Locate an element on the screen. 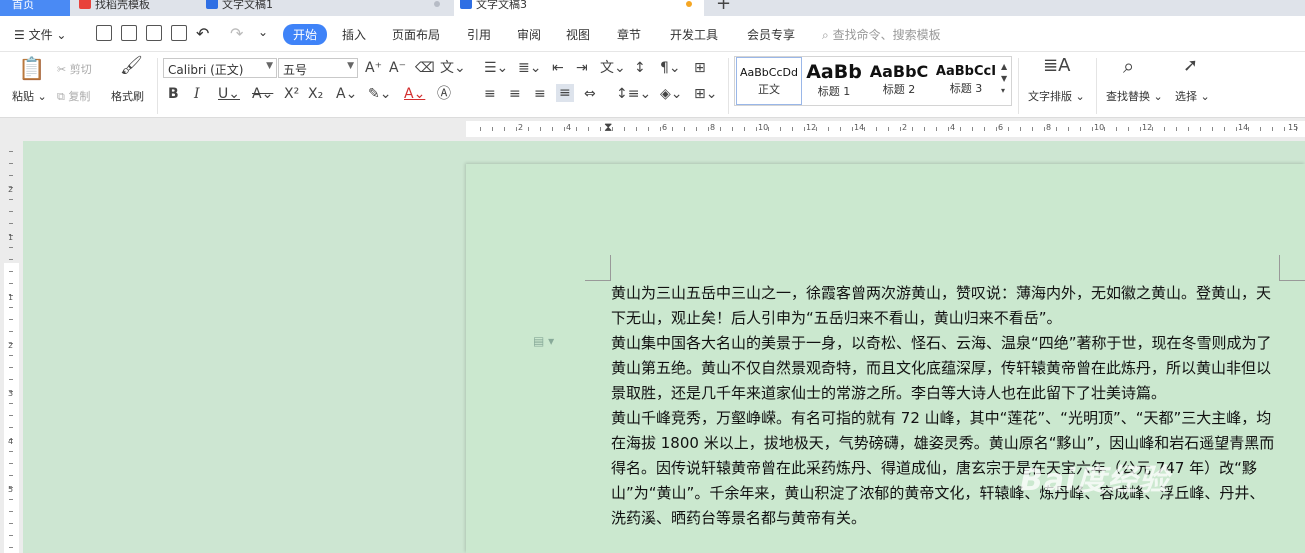 This screenshot has width=1305, height=553. export-pdf-icon is located at coordinates (129, 33).